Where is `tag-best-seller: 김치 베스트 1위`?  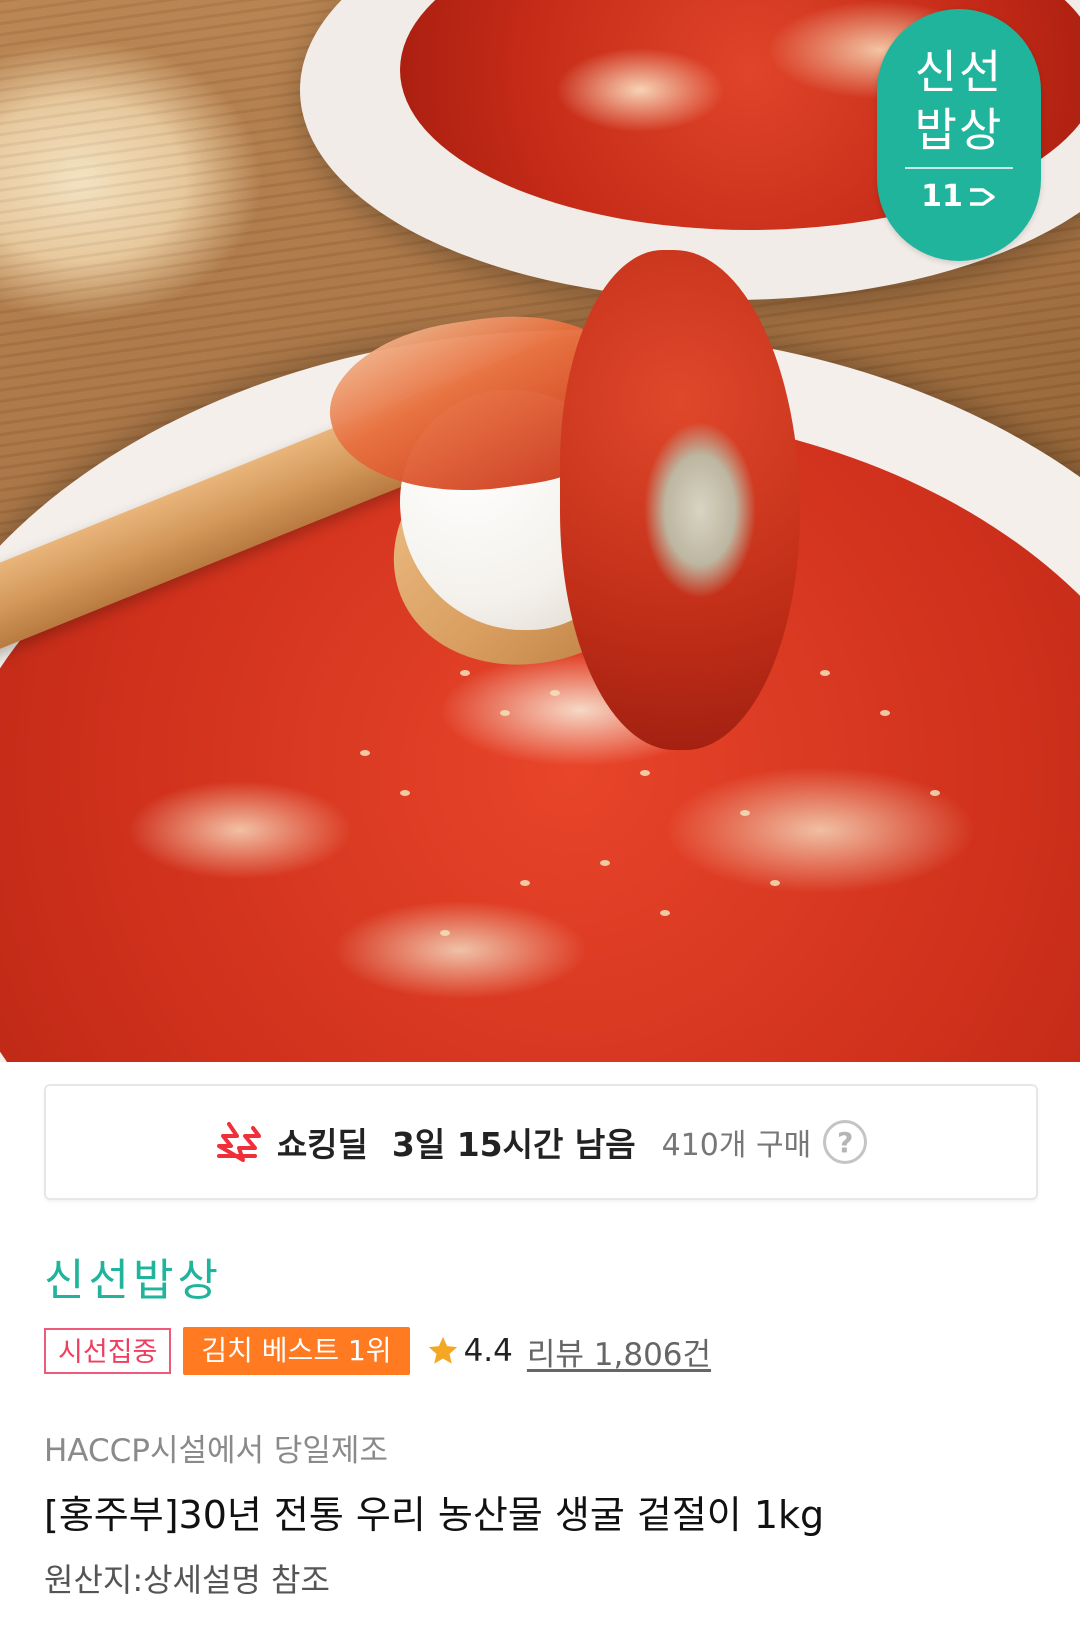
tag-best-seller: 김치 베스트 1위 is located at coordinates (296, 1351).